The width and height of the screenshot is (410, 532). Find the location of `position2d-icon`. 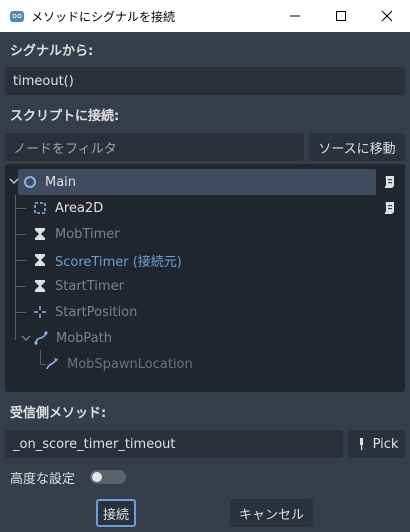

position2d-icon is located at coordinates (40, 312).